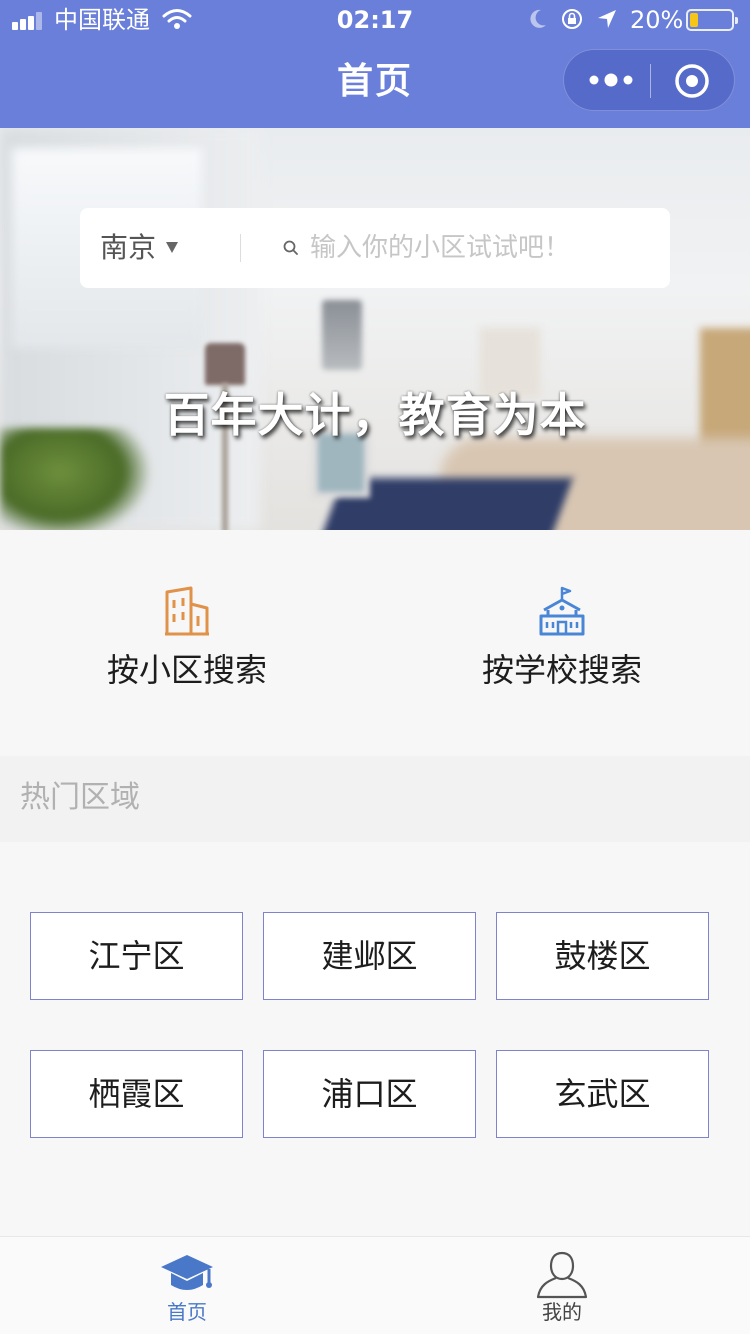  I want to click on person-icon, so click(562, 1275).